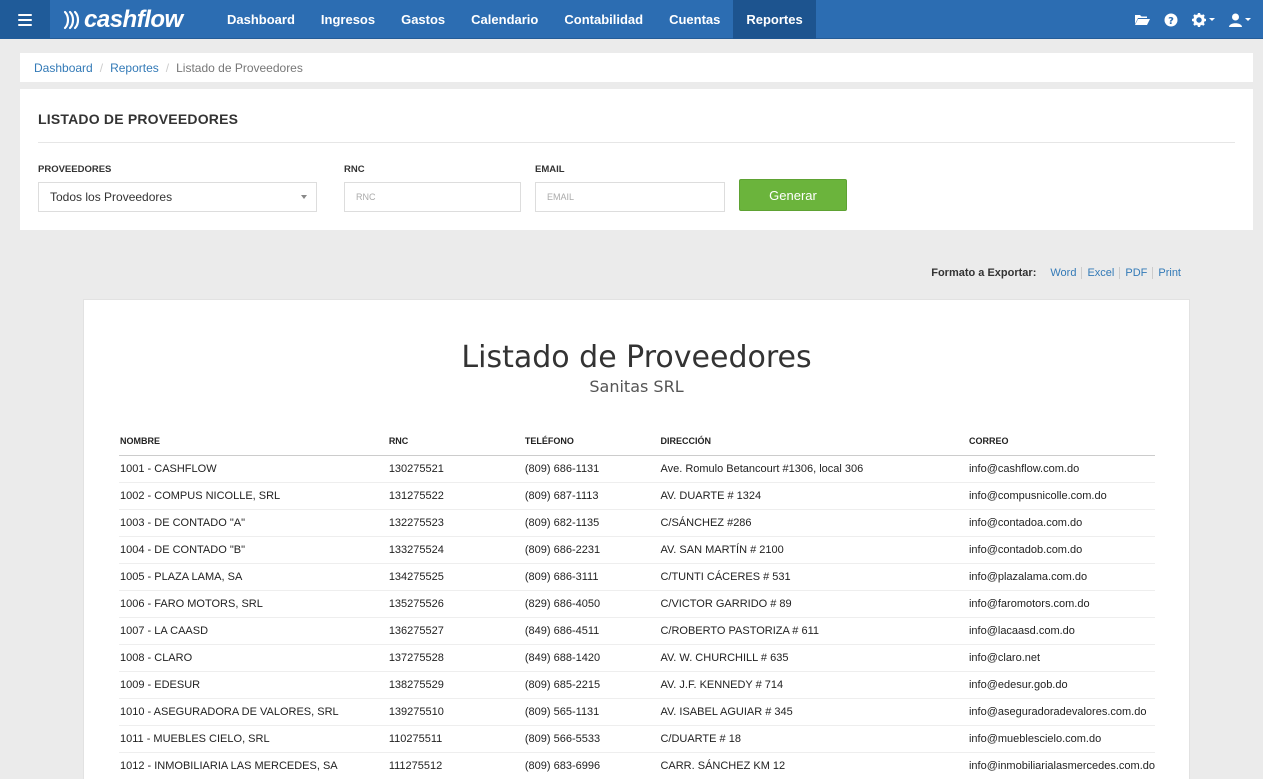 This screenshot has width=1263, height=779. I want to click on user-icon, so click(1242, 19).